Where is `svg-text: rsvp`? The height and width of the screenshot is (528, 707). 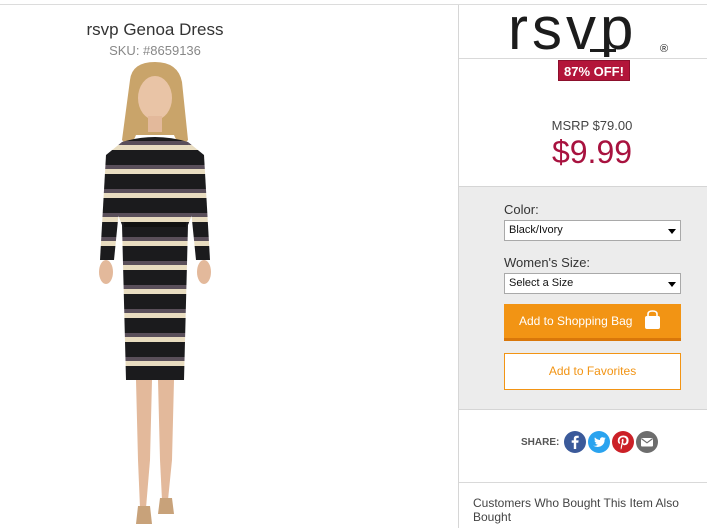 svg-text: rsvp is located at coordinates (572, 31).